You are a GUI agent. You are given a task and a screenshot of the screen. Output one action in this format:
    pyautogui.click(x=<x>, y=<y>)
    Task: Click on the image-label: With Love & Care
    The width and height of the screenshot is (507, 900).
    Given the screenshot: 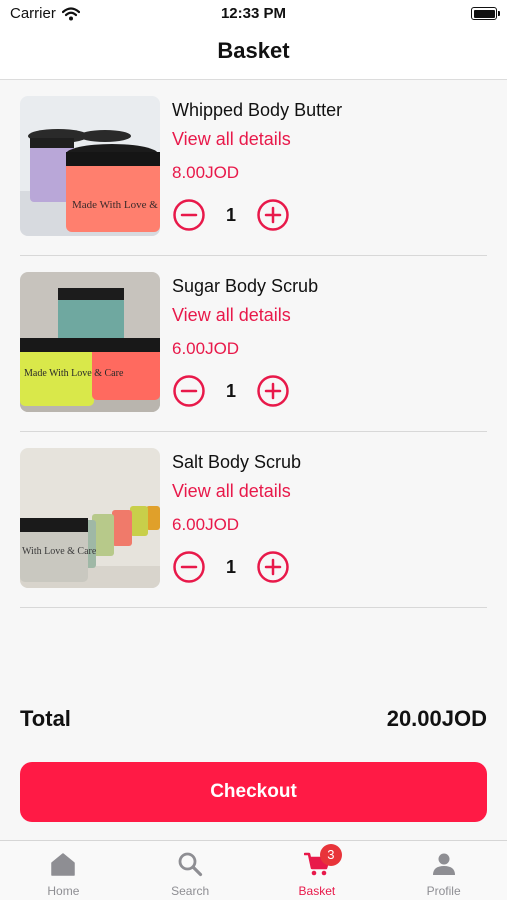 What is the action you would take?
    pyautogui.click(x=59, y=551)
    